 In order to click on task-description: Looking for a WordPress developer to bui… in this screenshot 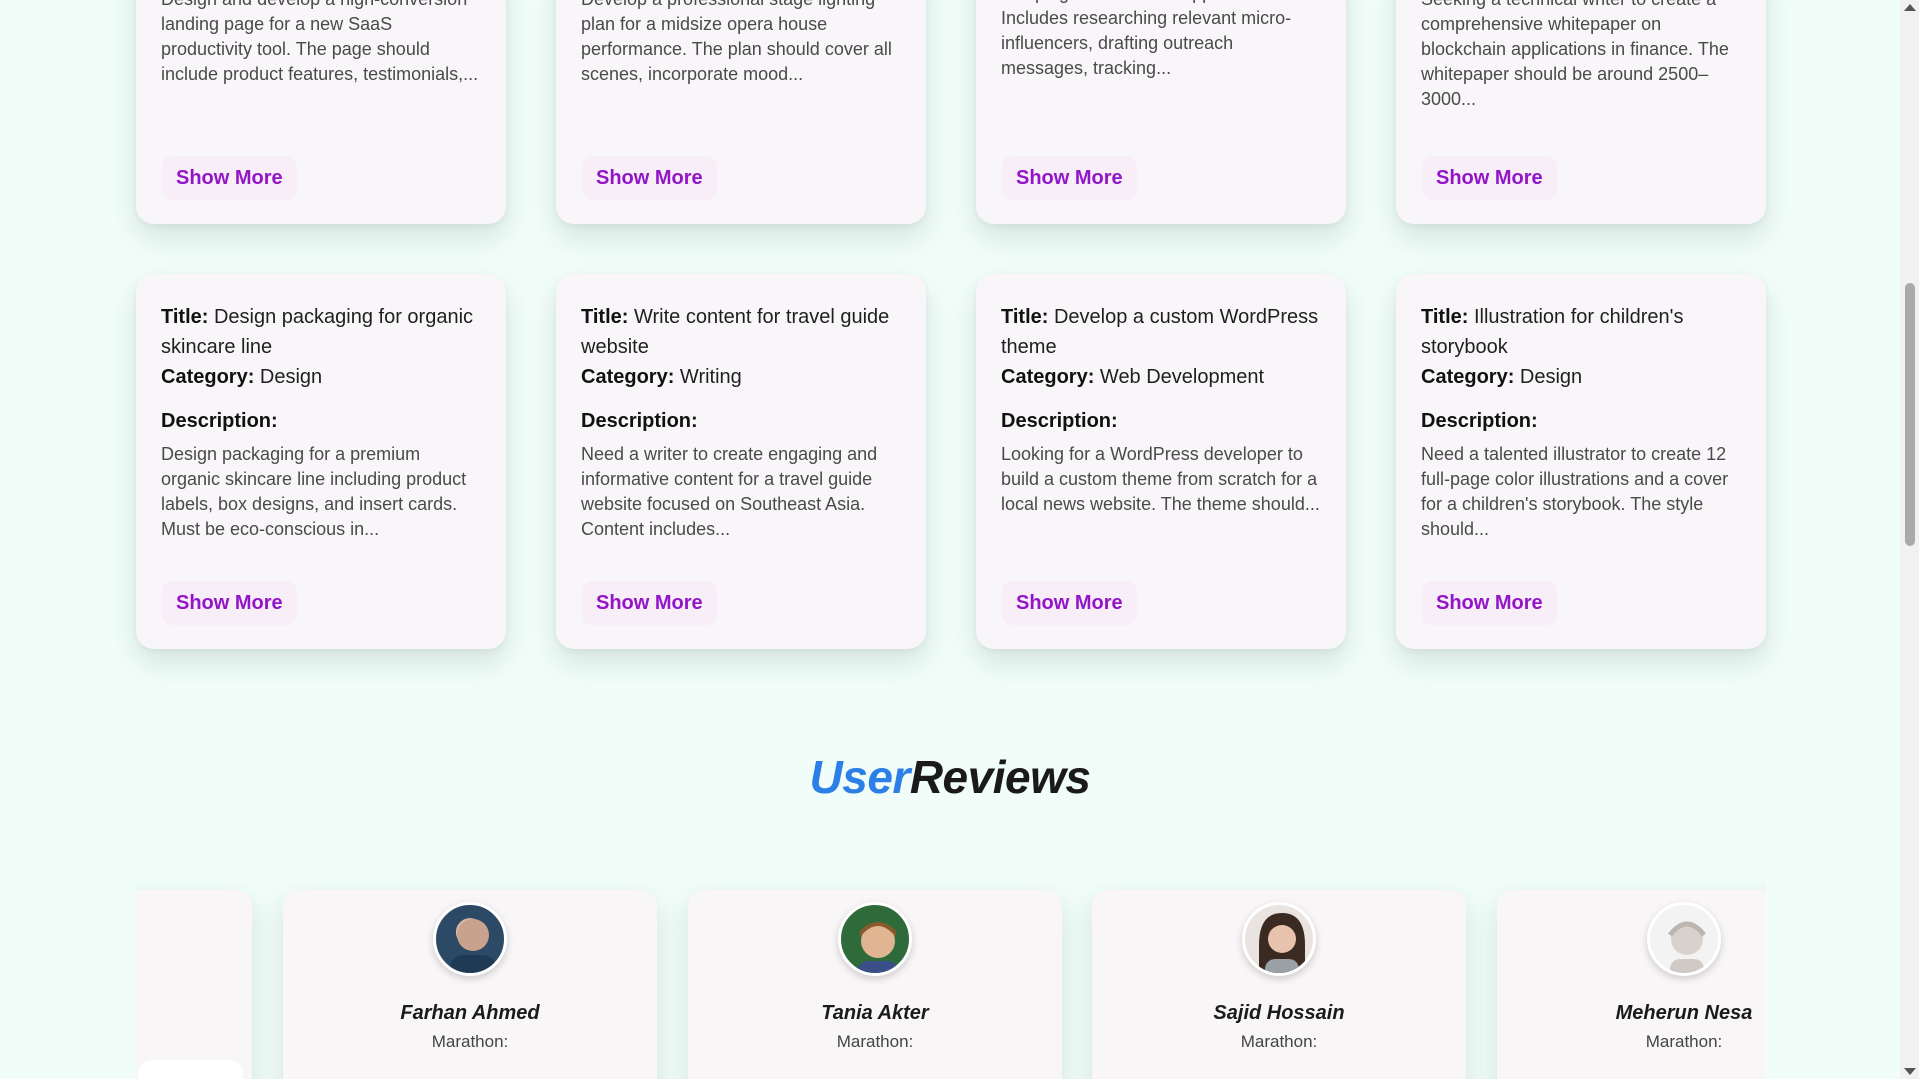, I will do `click(1160, 479)`.